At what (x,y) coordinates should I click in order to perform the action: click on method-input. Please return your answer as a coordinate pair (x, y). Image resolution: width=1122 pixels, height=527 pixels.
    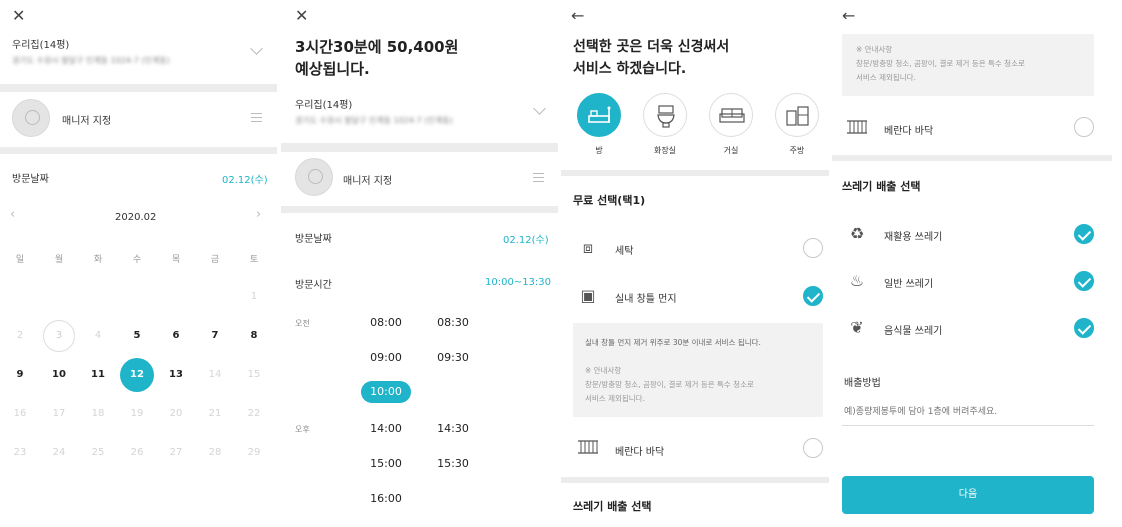
    Looking at the image, I should click on (968, 412).